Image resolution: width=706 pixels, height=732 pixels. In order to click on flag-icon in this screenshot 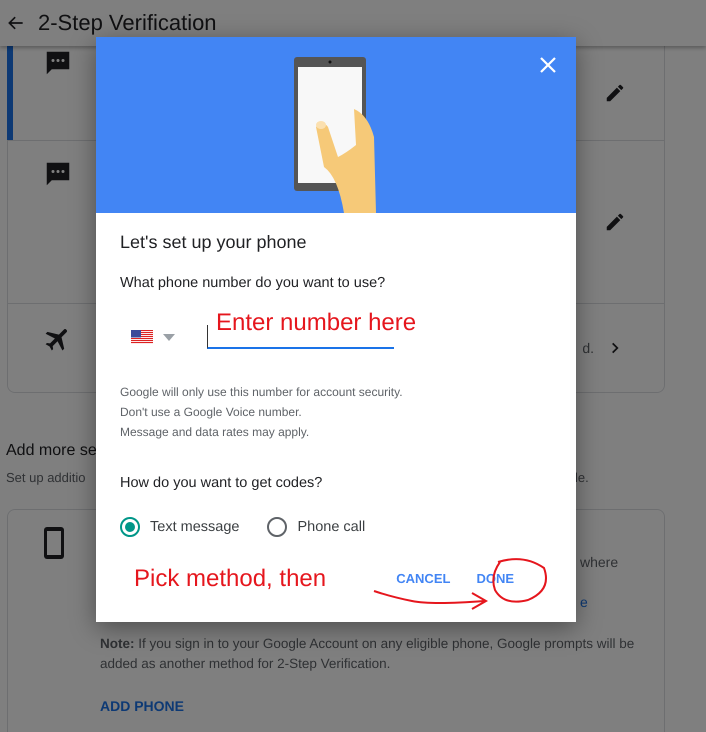, I will do `click(142, 337)`.